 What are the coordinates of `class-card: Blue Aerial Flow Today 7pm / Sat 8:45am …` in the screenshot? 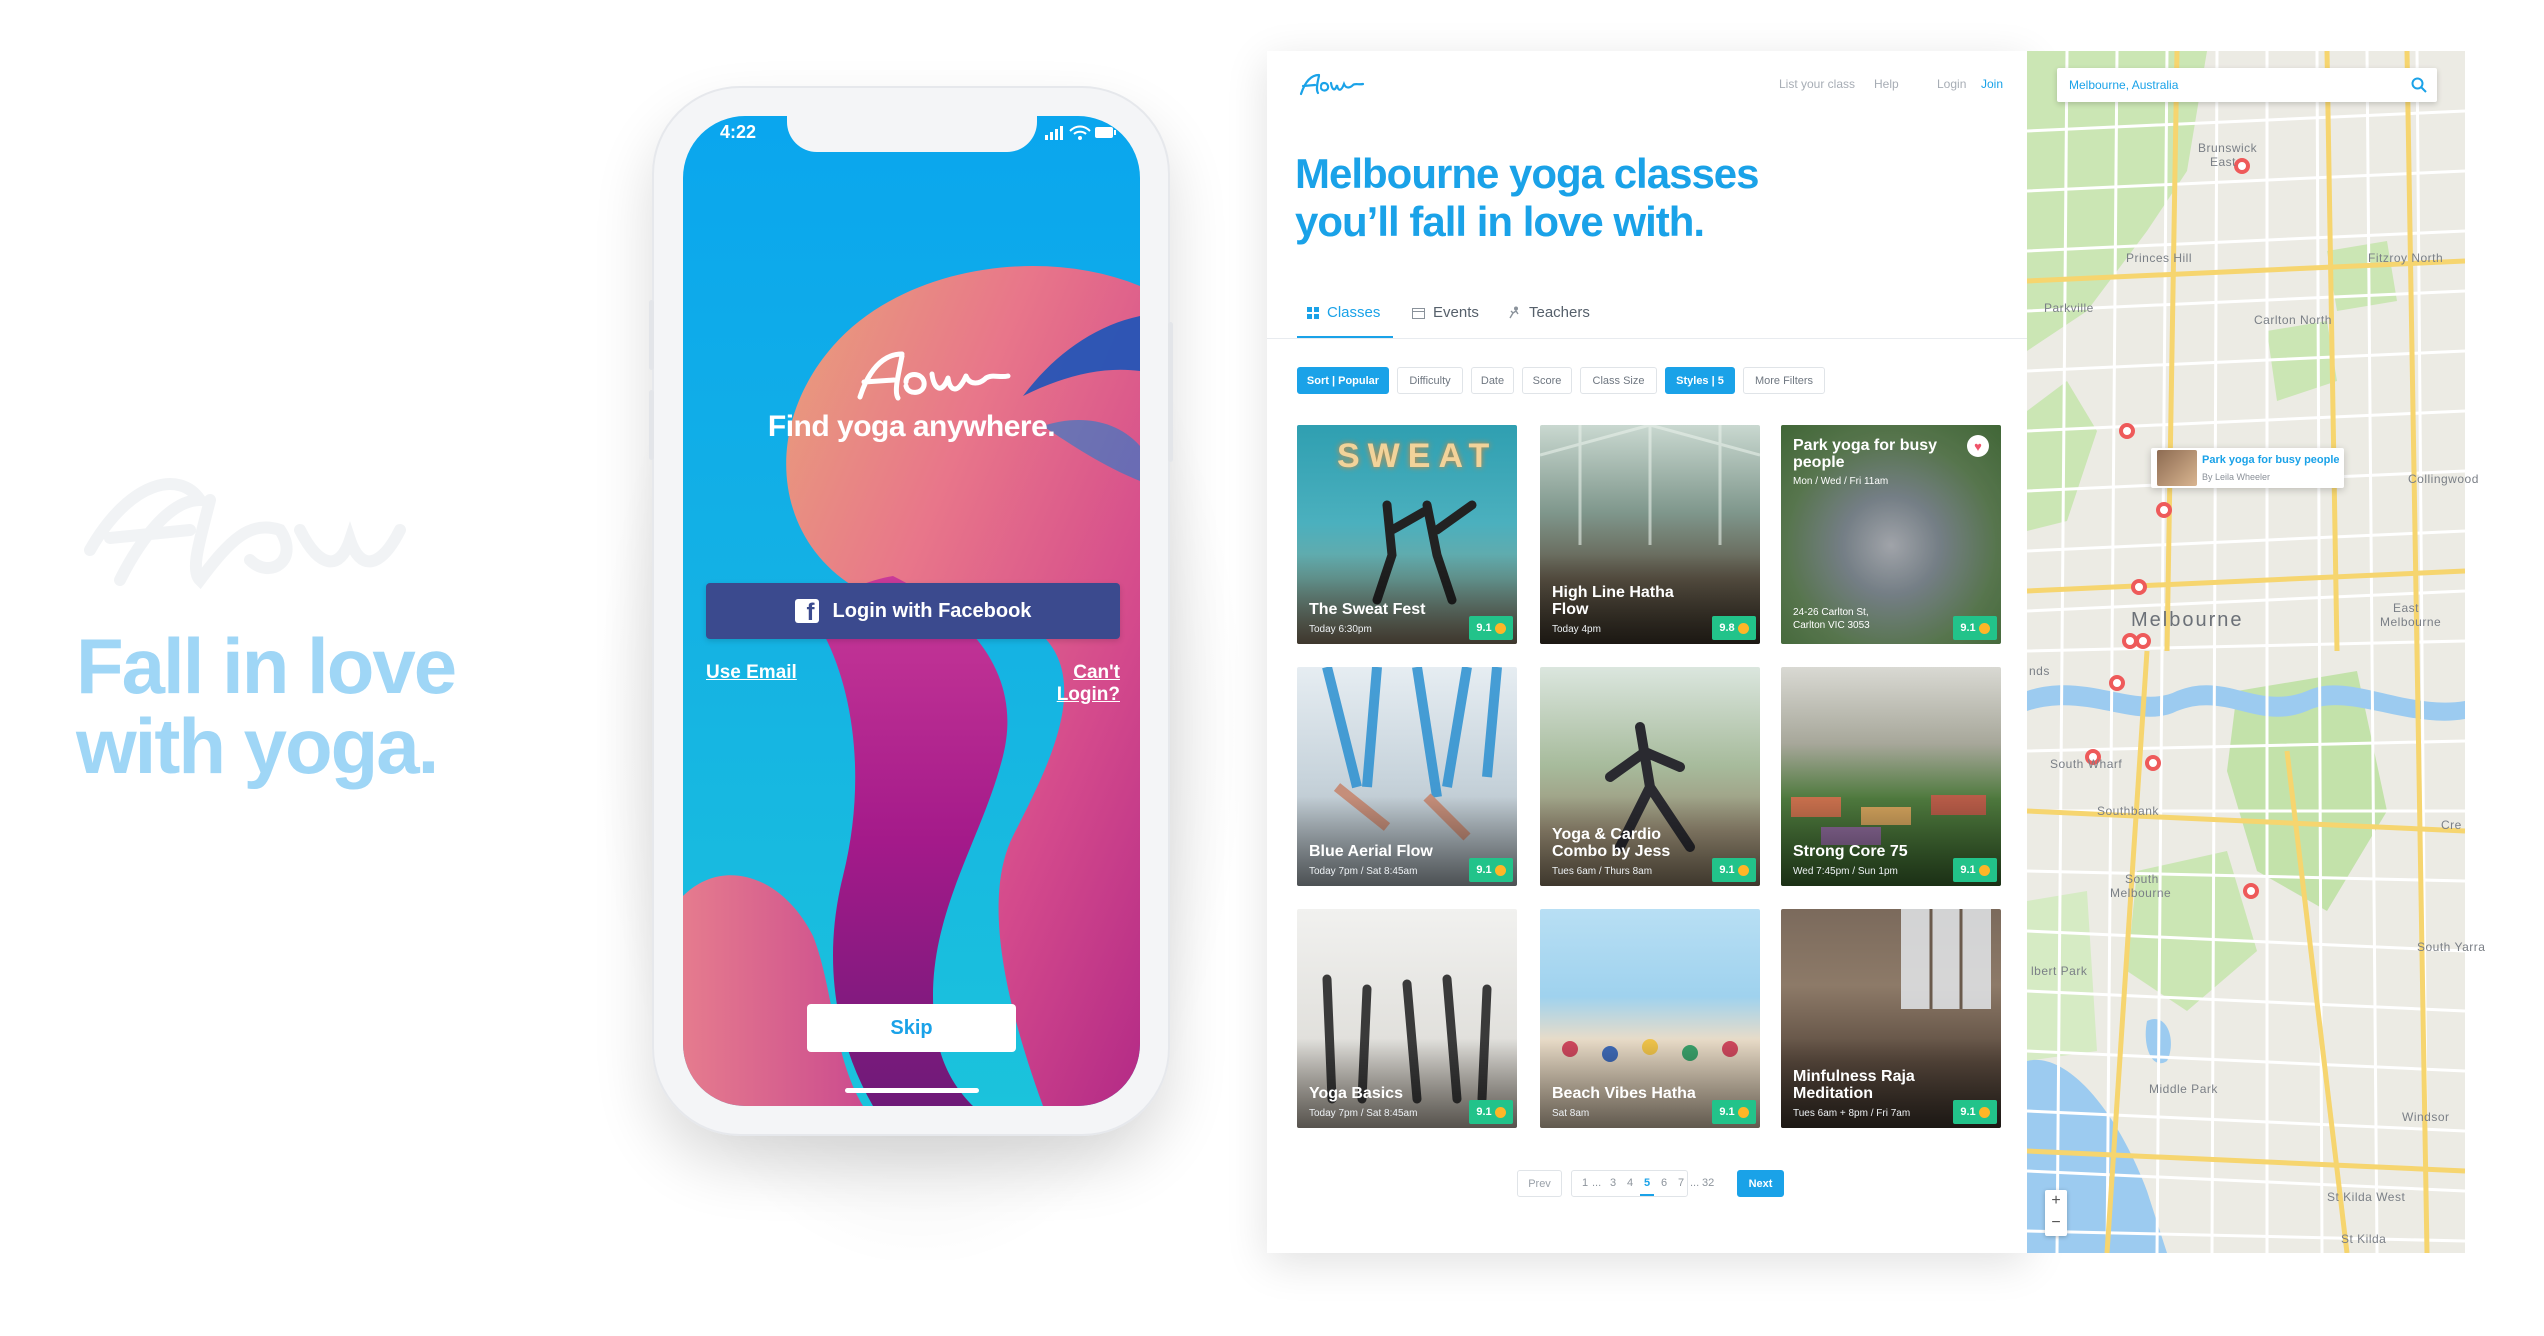 It's located at (1407, 776).